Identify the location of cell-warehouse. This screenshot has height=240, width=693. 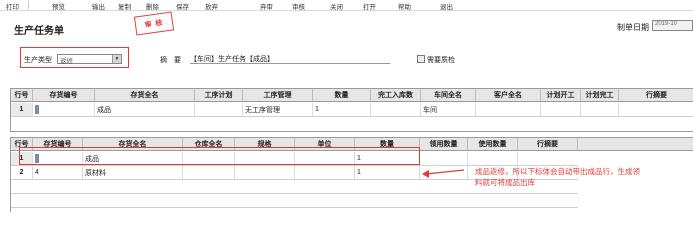
(209, 172).